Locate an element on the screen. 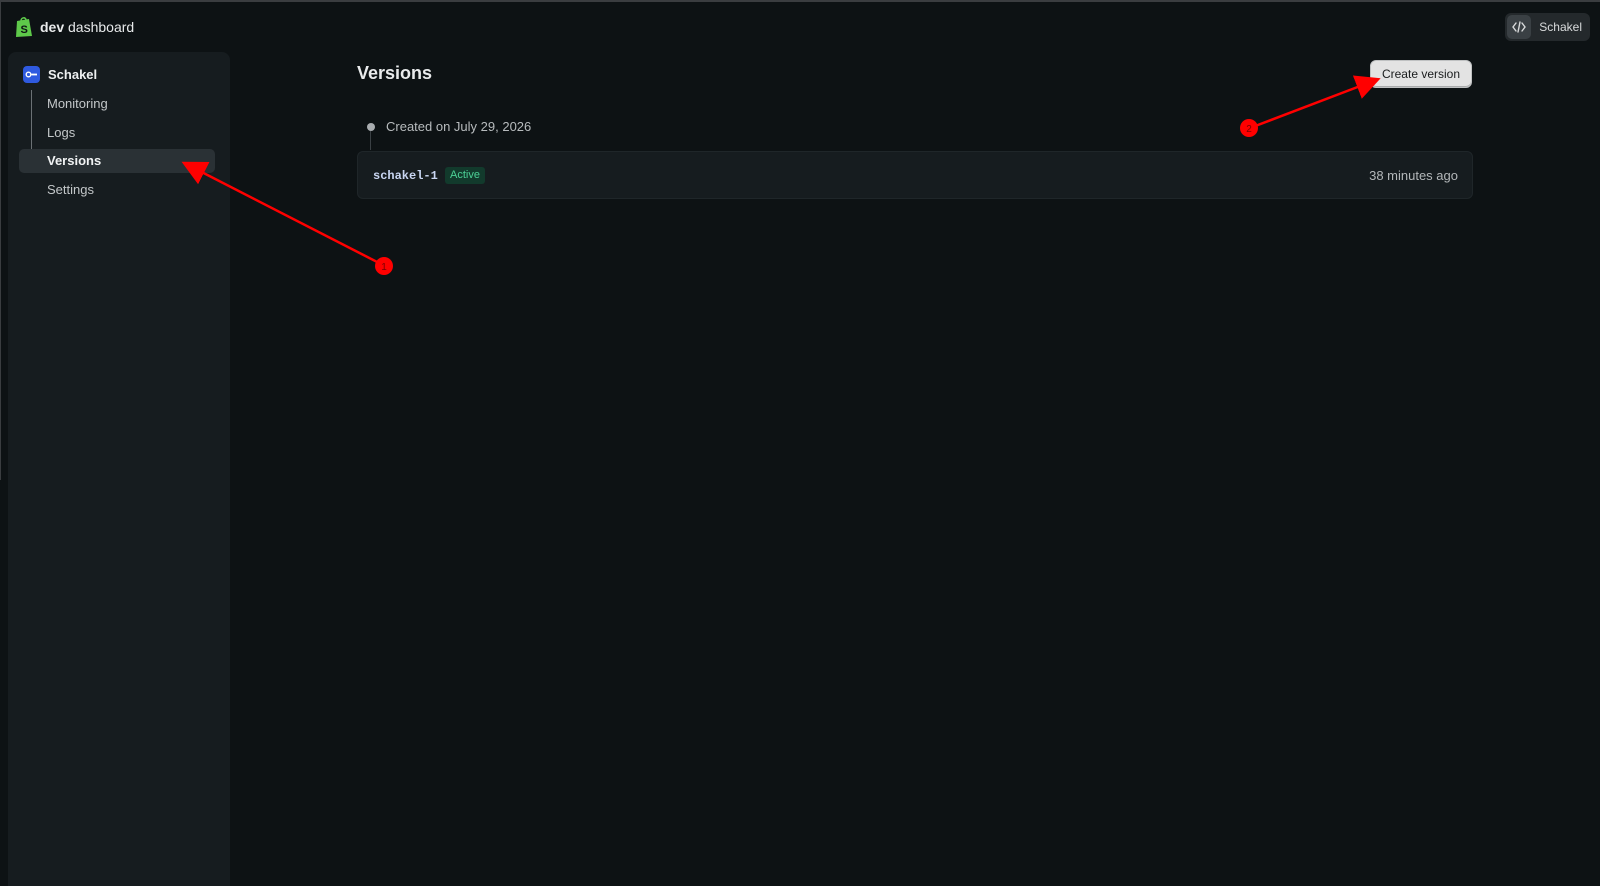 The height and width of the screenshot is (886, 1600). page-title: Versions is located at coordinates (395, 73).